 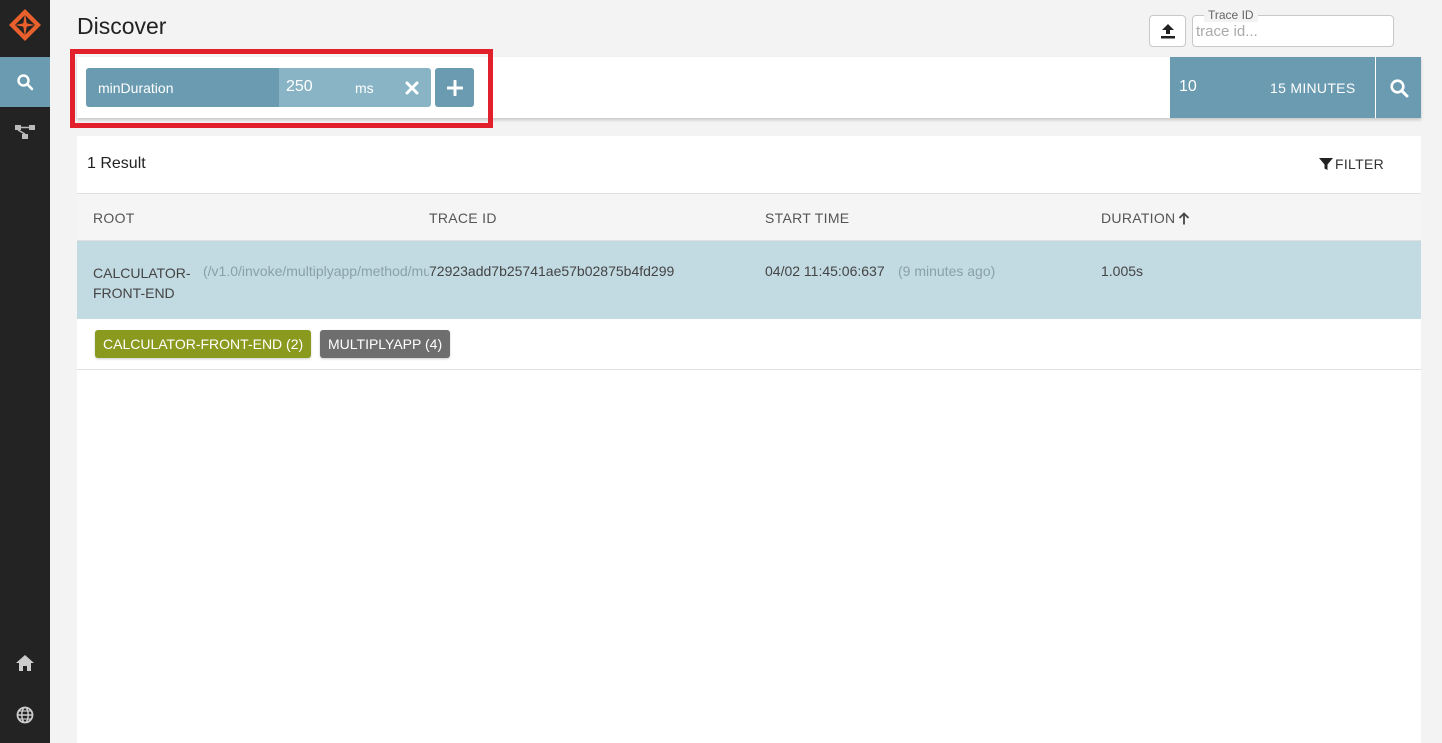 What do you see at coordinates (1138, 218) in the screenshot?
I see `column-header-duration-label: DURATION` at bounding box center [1138, 218].